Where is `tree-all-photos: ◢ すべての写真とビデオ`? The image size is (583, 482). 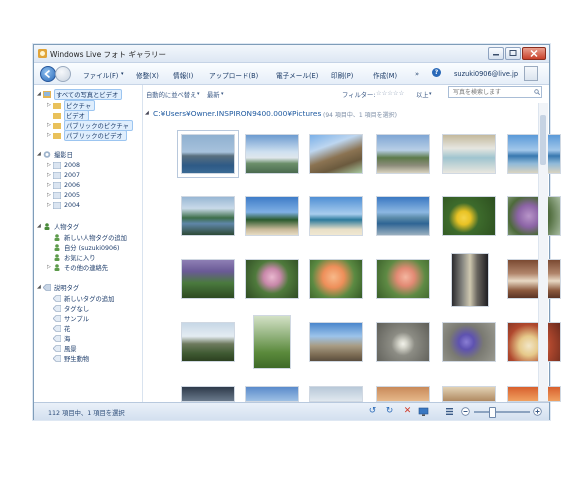
tree-all-photos: ◢ すべての写真とビデオ is located at coordinates (80, 94).